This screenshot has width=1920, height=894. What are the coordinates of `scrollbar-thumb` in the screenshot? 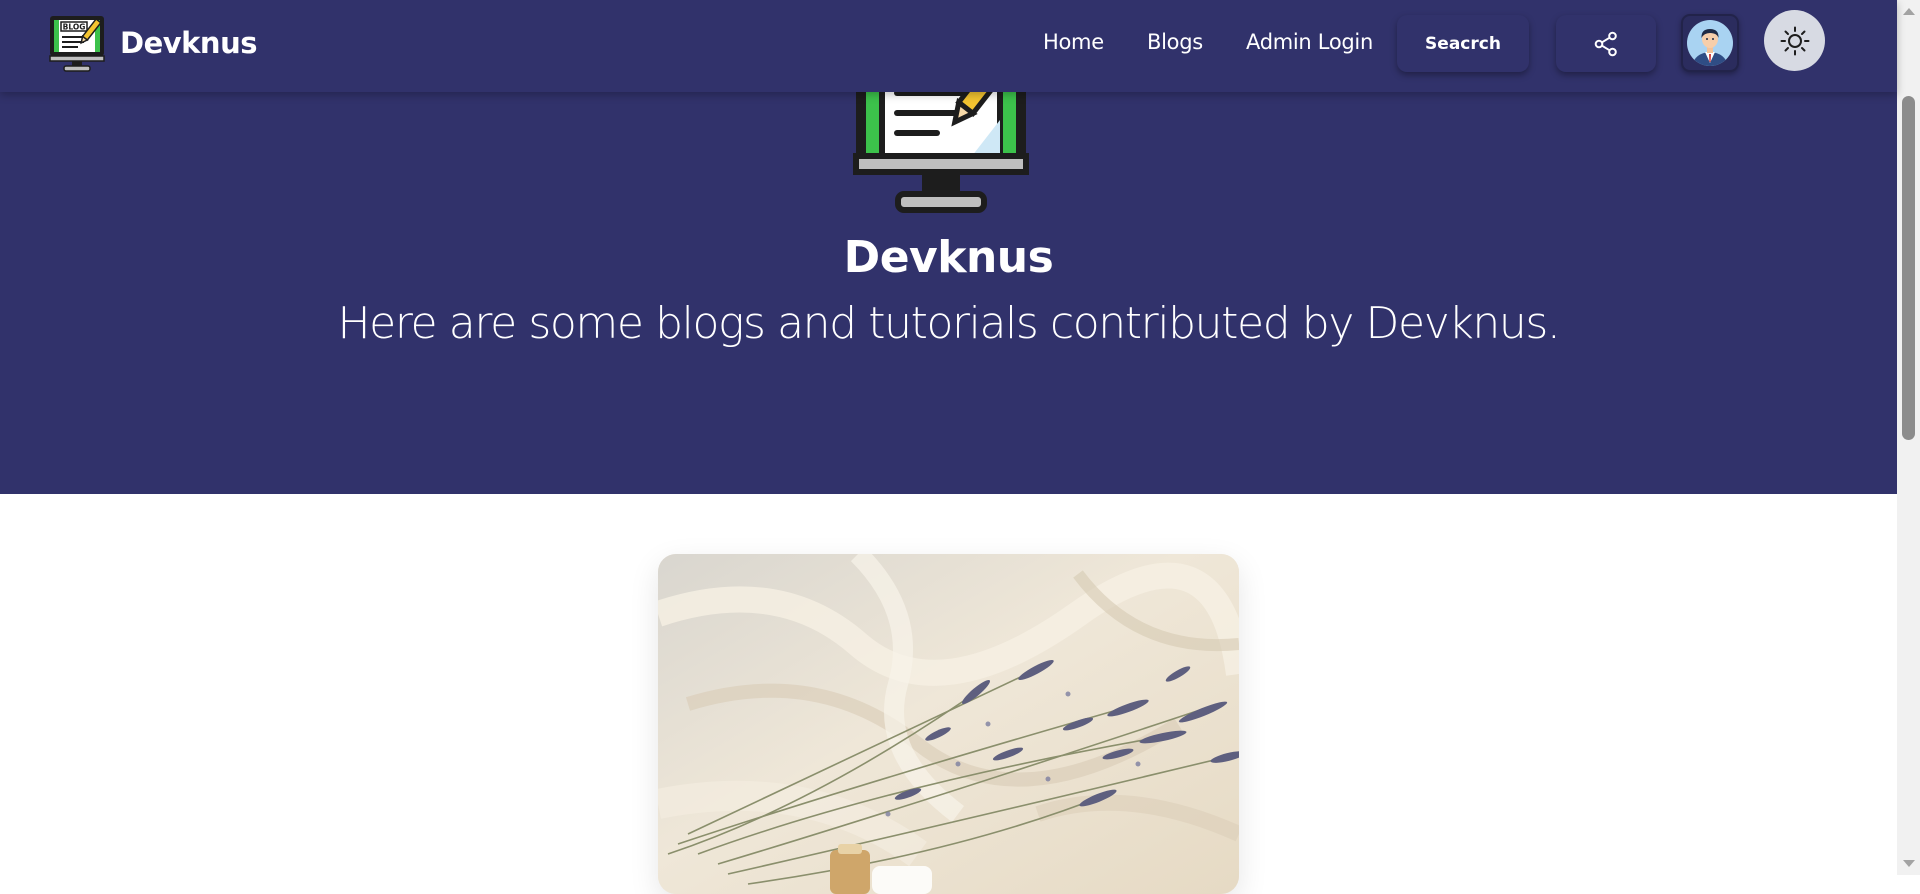 It's located at (1908, 268).